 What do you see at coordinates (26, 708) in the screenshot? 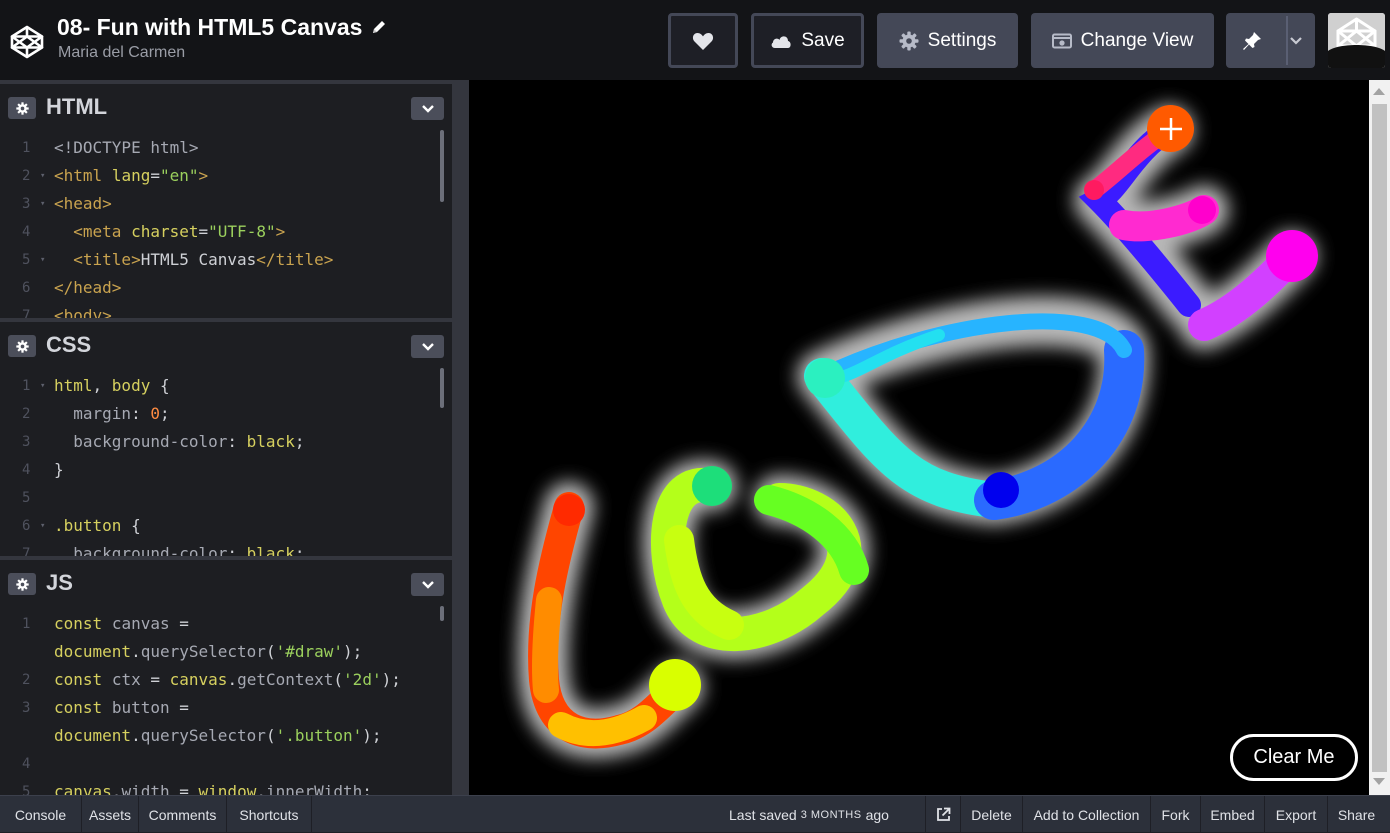
I see `line-number: 3` at bounding box center [26, 708].